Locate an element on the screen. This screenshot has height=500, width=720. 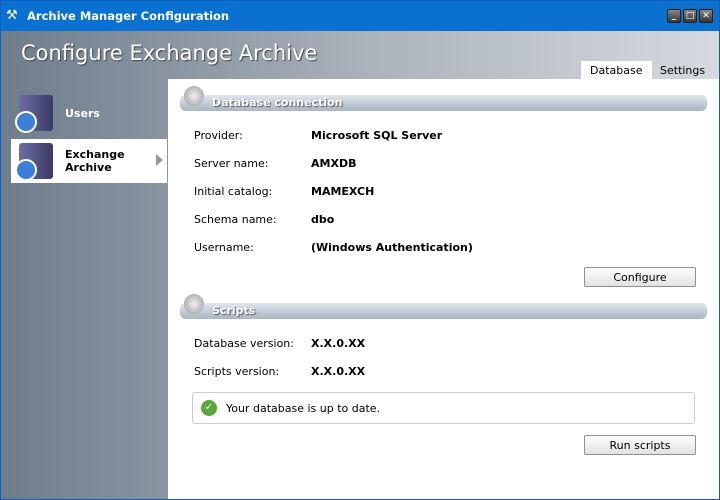
gear-icon is located at coordinates (194, 304).